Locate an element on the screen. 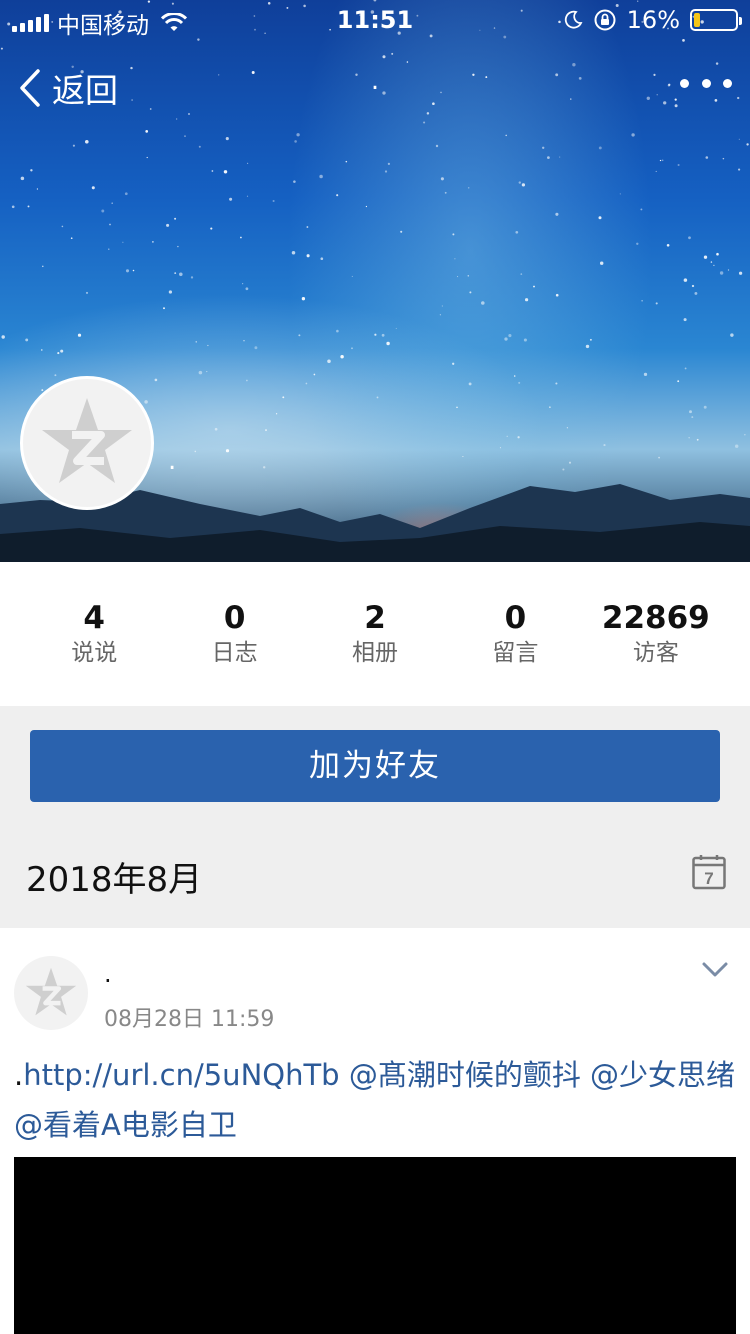  moon-icon is located at coordinates (573, 19).